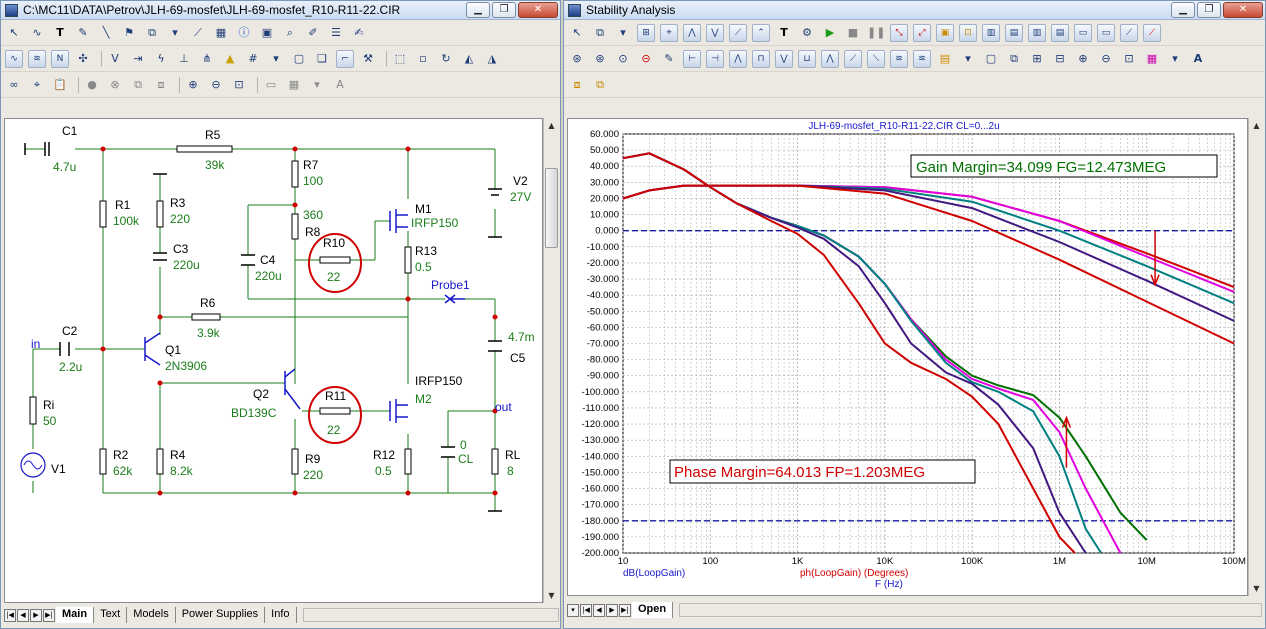 This screenshot has width=1266, height=629. I want to click on resistor-r10, so click(335, 260).